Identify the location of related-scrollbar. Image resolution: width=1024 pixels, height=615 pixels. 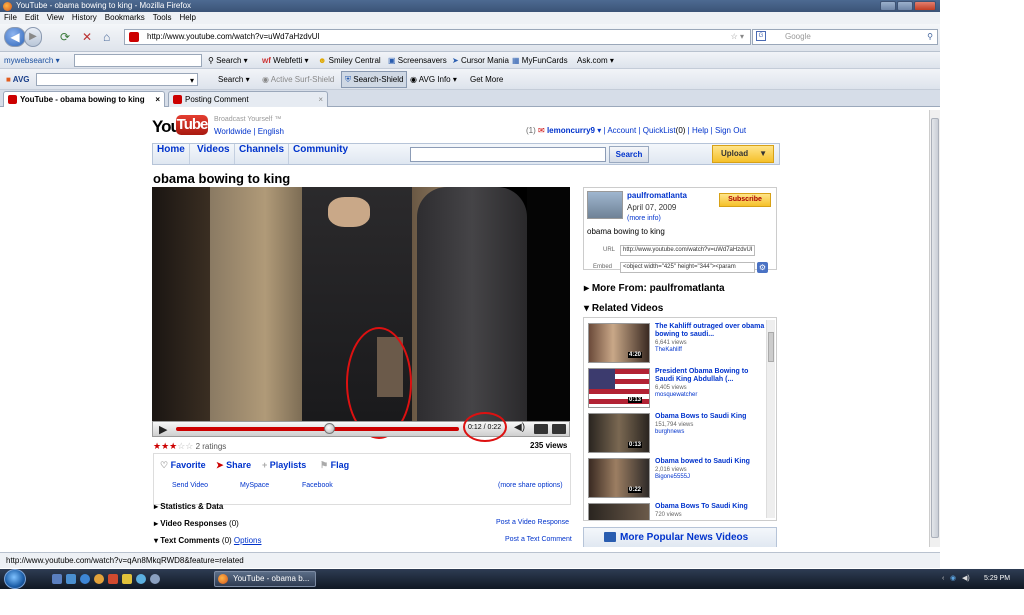
(770, 419).